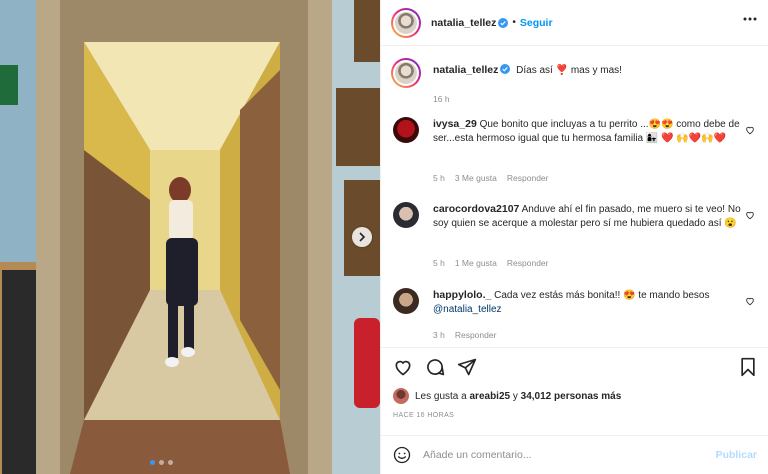 Image resolution: width=768 pixels, height=474 pixels. Describe the element at coordinates (406, 22) in the screenshot. I see `author-avatar` at that location.